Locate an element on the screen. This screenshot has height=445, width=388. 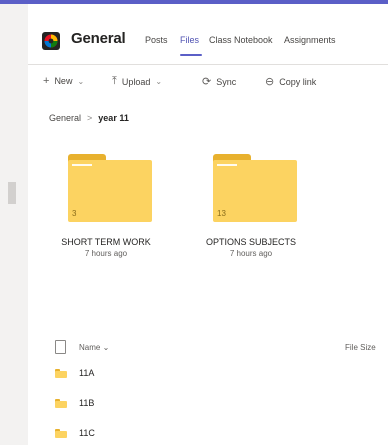
breadcrumb: General > year 11 is located at coordinates (89, 118).